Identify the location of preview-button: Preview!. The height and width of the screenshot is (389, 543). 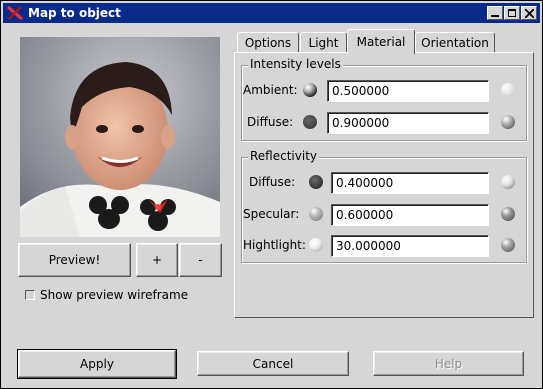
(74, 260).